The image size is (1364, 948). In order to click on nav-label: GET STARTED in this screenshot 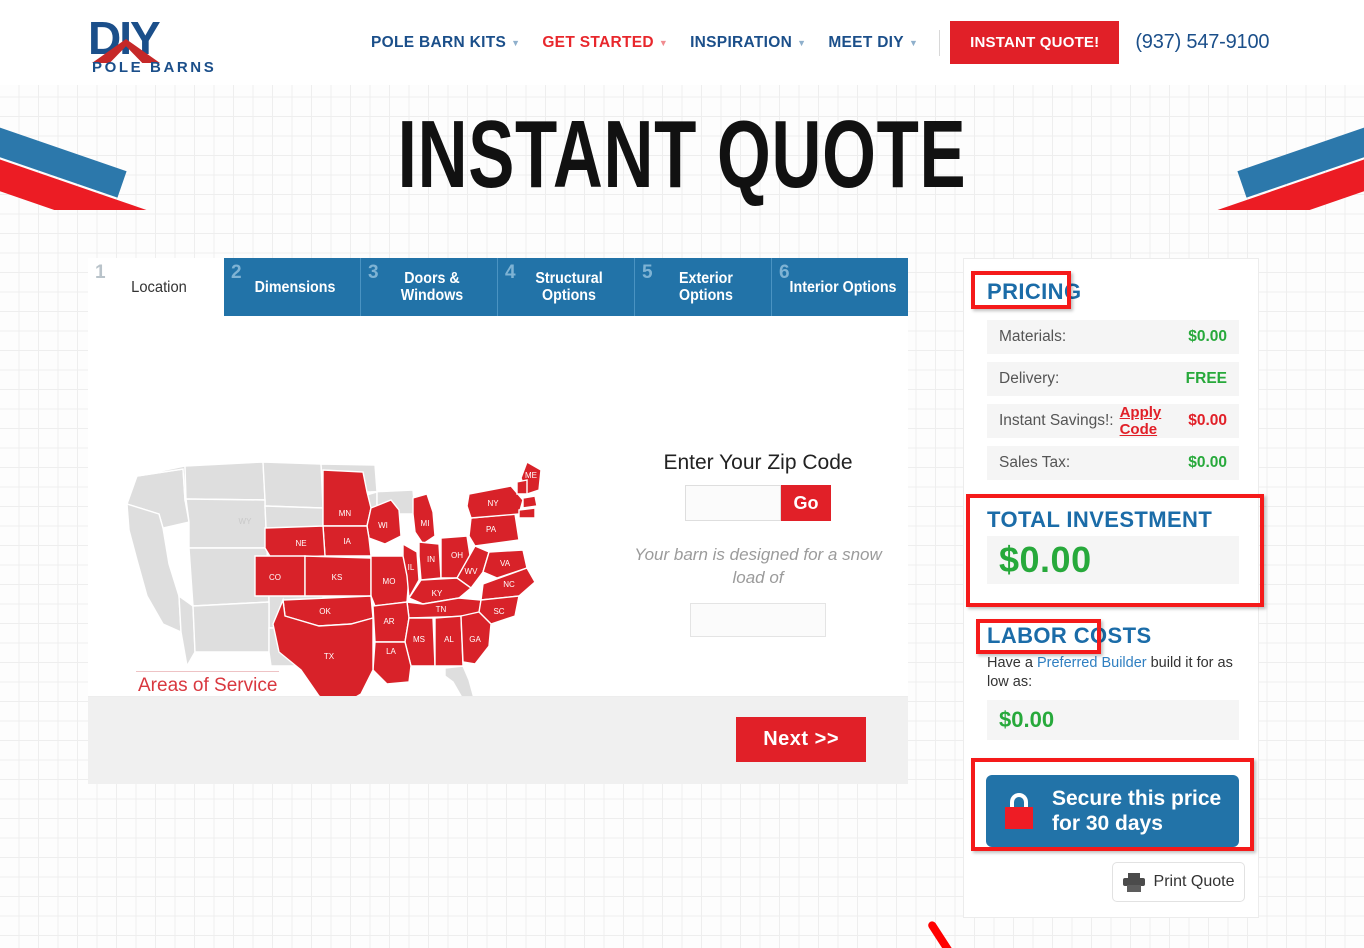, I will do `click(598, 42)`.